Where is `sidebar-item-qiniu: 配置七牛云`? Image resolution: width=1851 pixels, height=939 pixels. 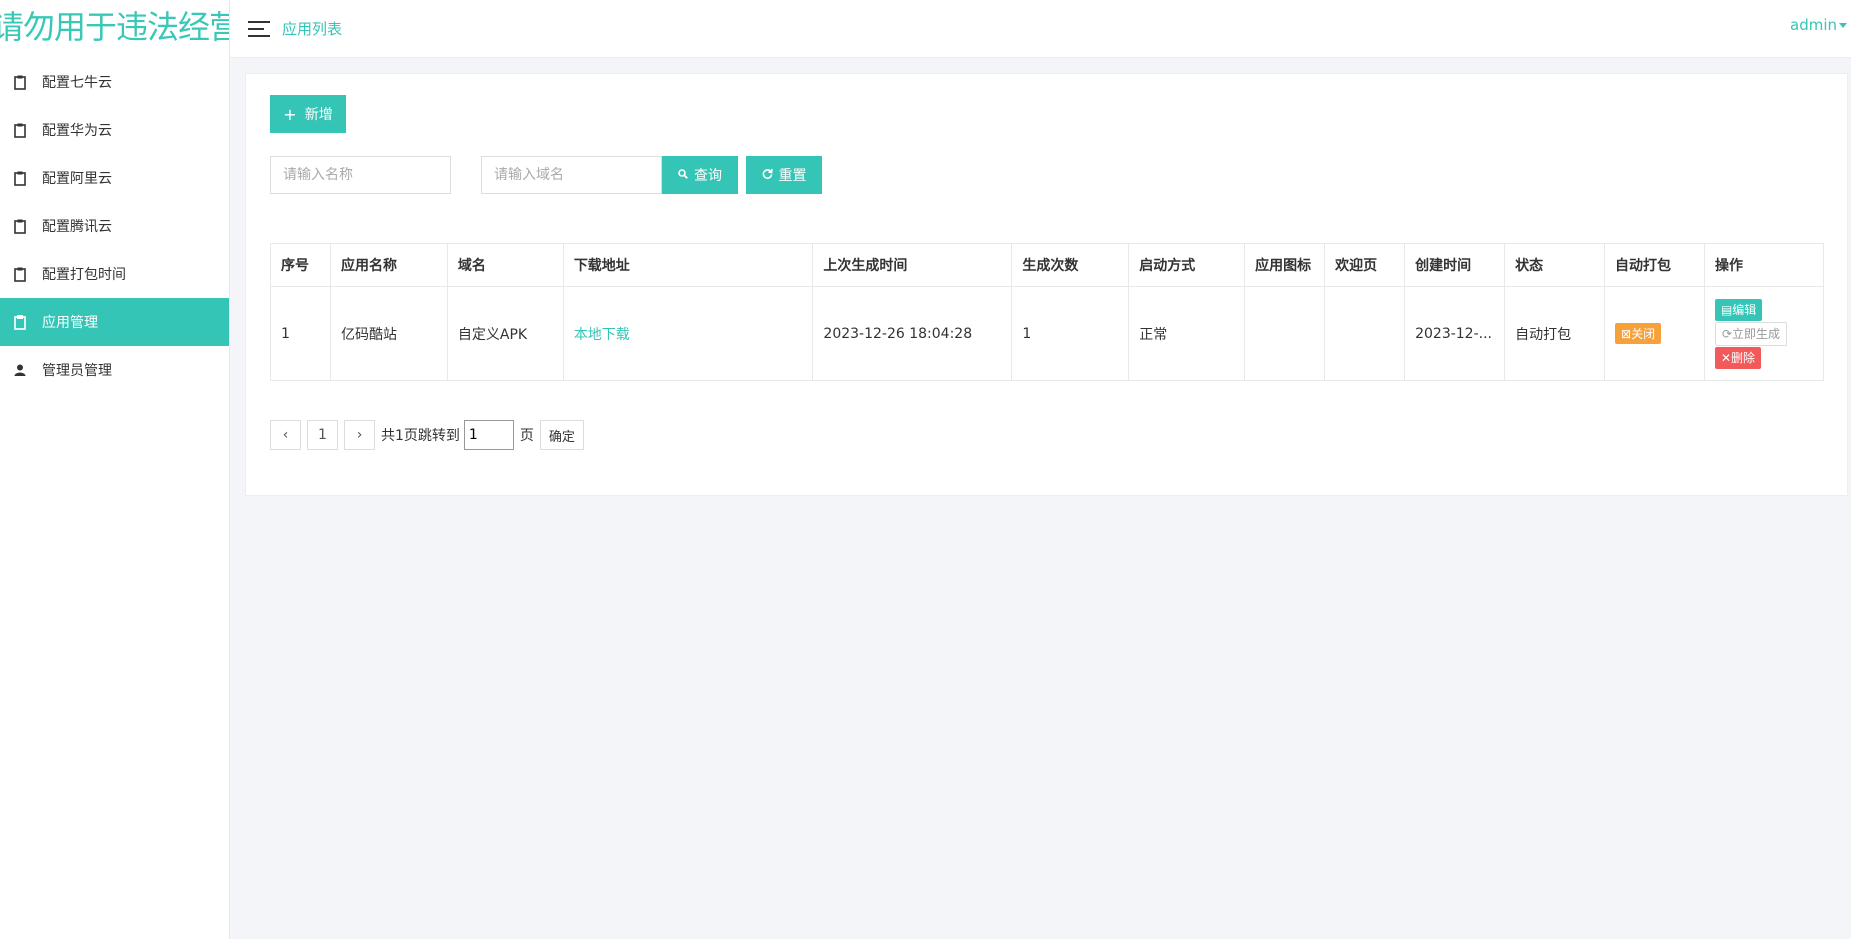
sidebar-item-qiniu: 配置七牛云 is located at coordinates (114, 82).